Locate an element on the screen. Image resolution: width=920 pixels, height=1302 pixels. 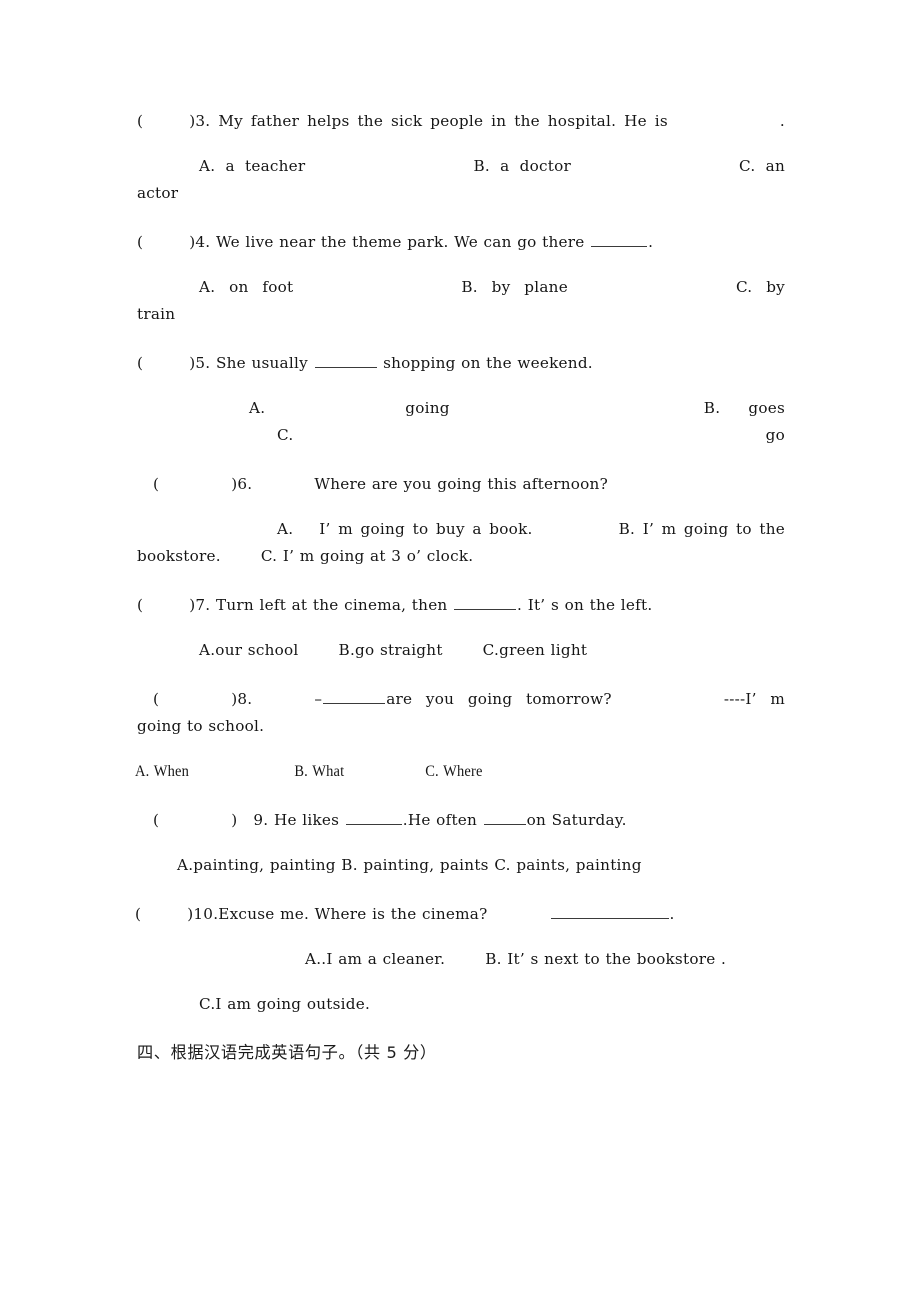
question-4-options: A. on foot B. by plane C. by train is located at coordinates (461, 301).